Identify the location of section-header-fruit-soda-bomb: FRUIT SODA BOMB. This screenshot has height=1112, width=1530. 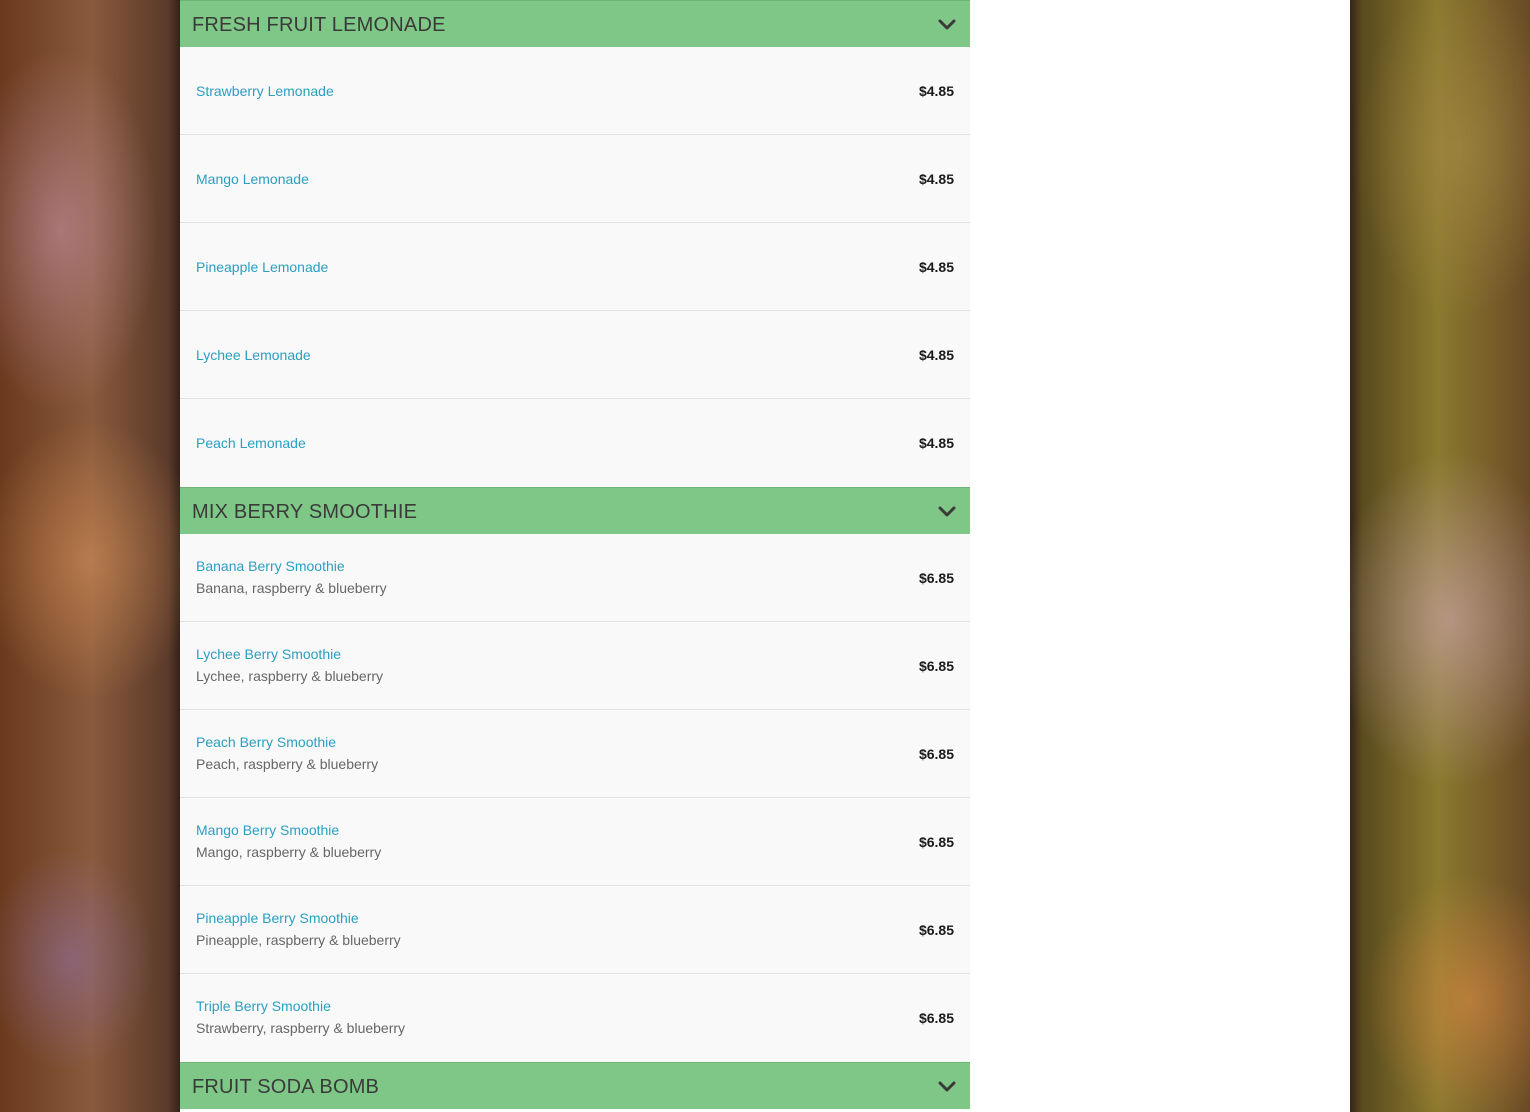
(575, 1085).